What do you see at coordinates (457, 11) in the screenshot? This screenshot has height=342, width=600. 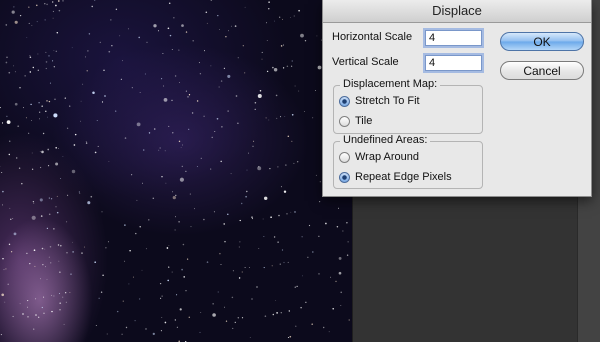 I see `dialog-title-bar: Displace` at bounding box center [457, 11].